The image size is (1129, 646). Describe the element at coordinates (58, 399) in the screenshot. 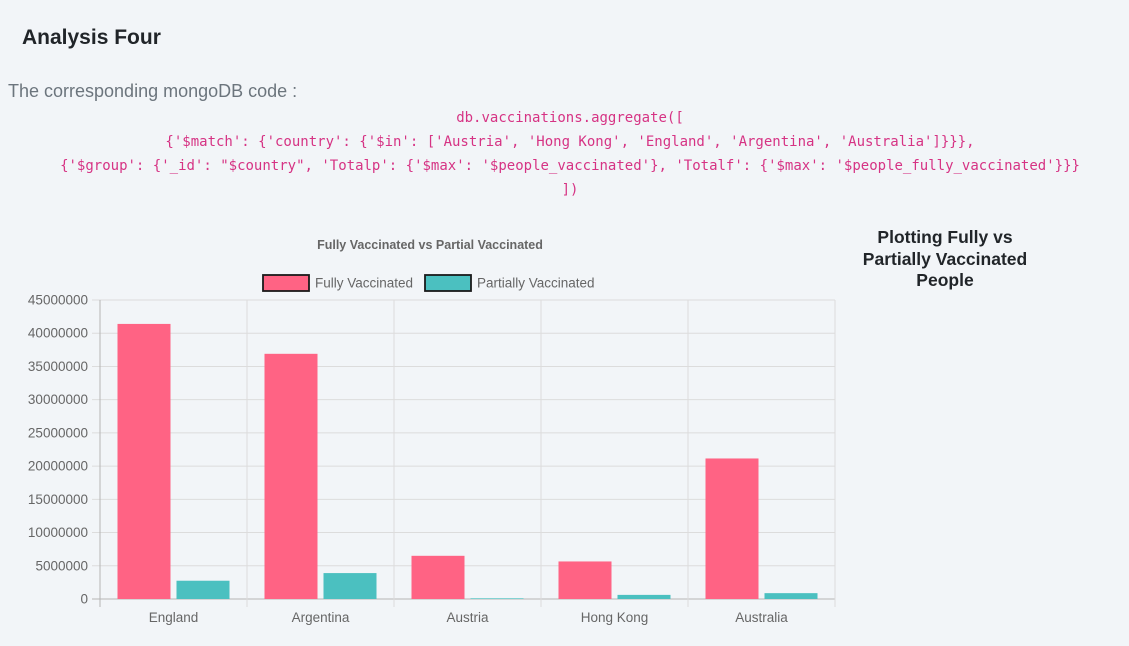

I see `y-tick-label: 30000000` at that location.